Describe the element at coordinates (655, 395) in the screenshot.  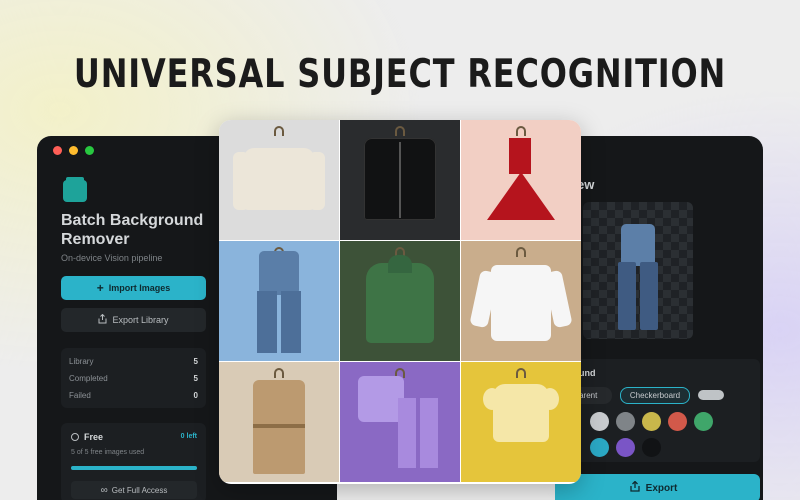
I see `background-option-checkerboard: Checkerboard` at that location.